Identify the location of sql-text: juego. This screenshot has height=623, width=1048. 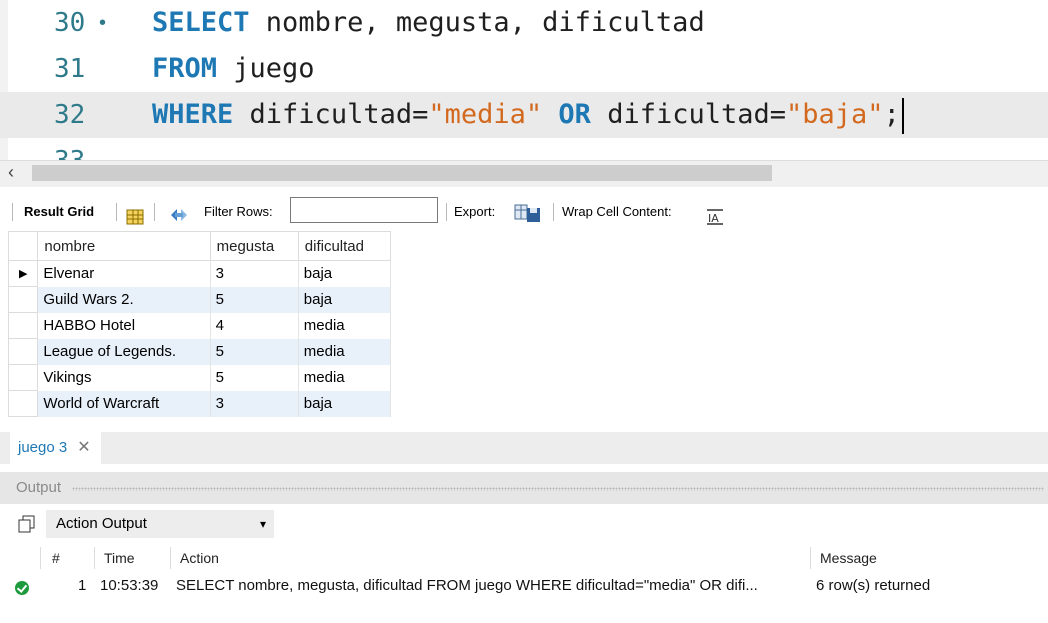
(266, 68).